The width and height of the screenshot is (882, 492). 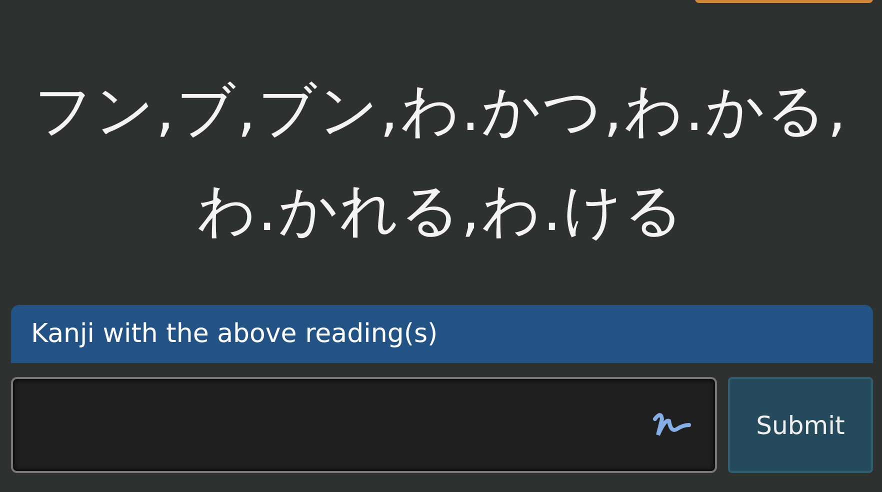 What do you see at coordinates (800, 425) in the screenshot?
I see `submit-button: Submit` at bounding box center [800, 425].